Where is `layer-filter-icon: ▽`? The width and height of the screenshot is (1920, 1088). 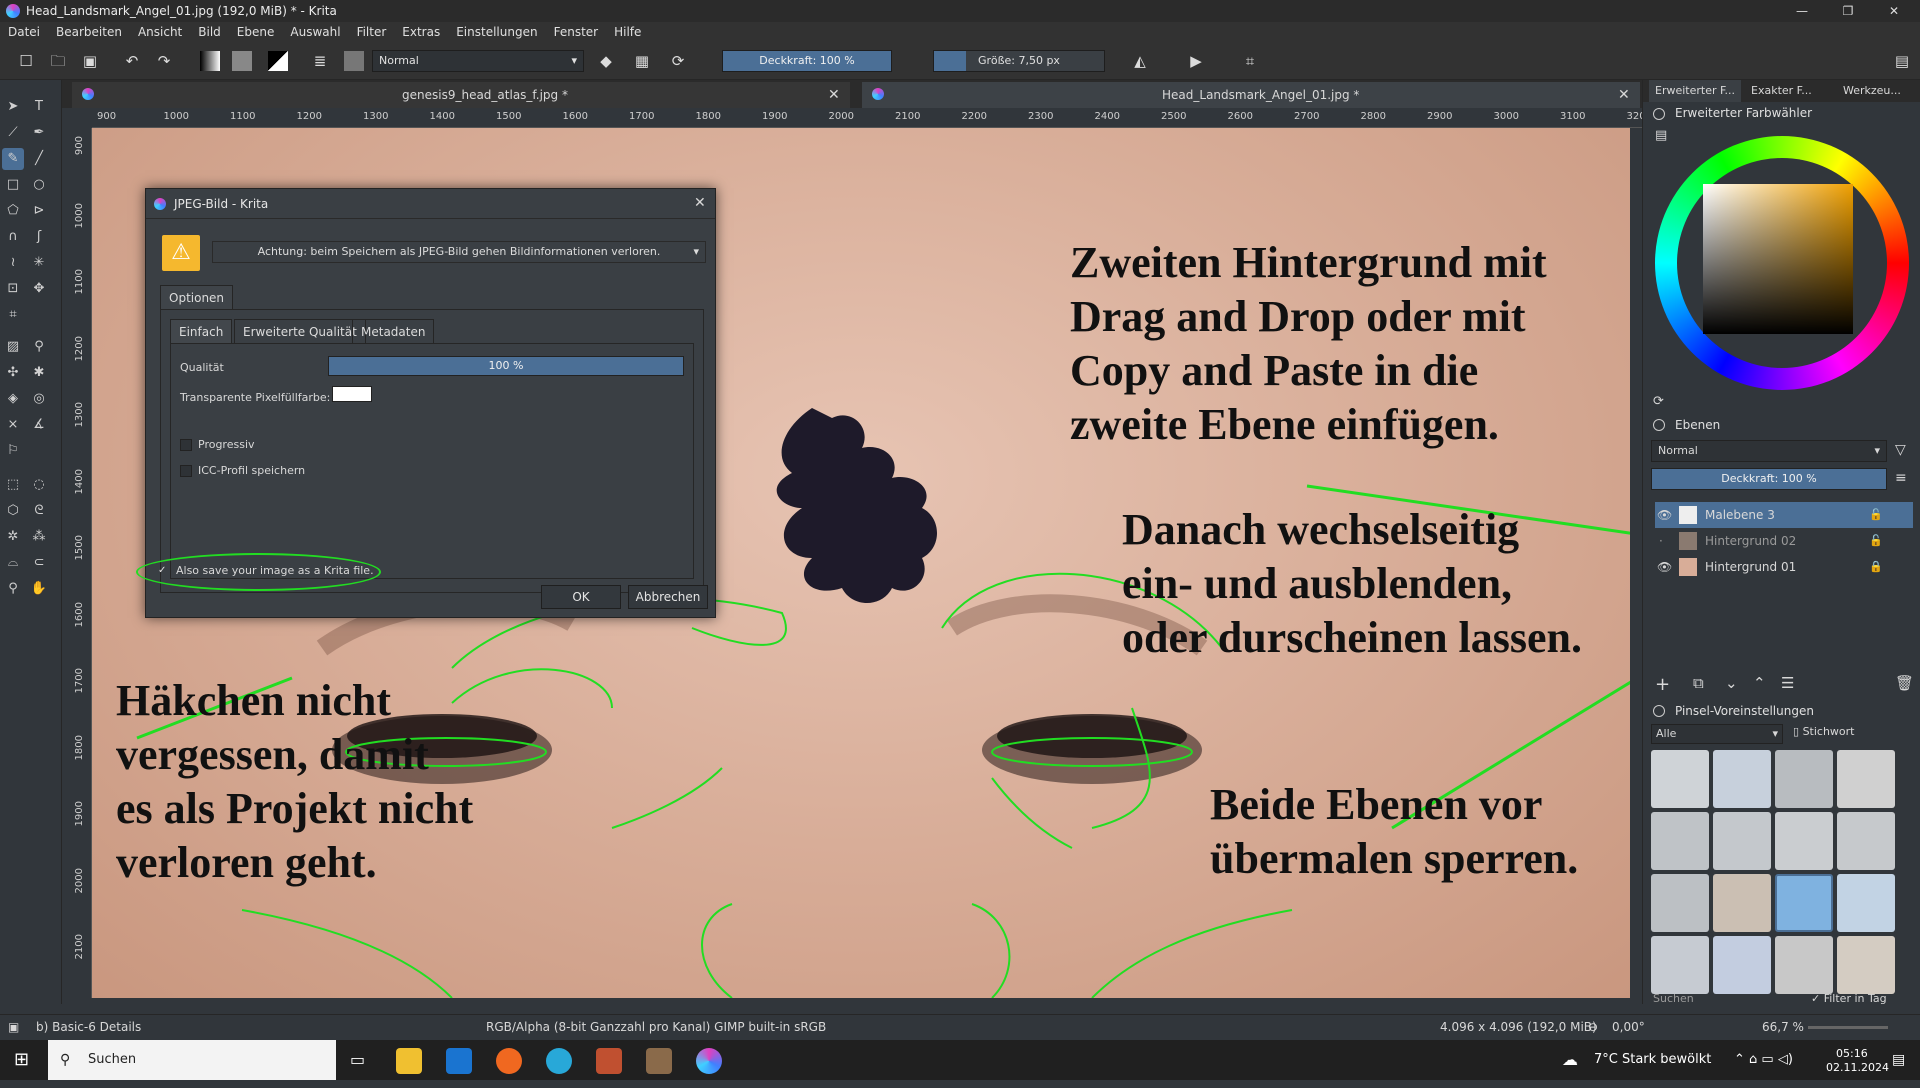 layer-filter-icon: ▽ is located at coordinates (1900, 450).